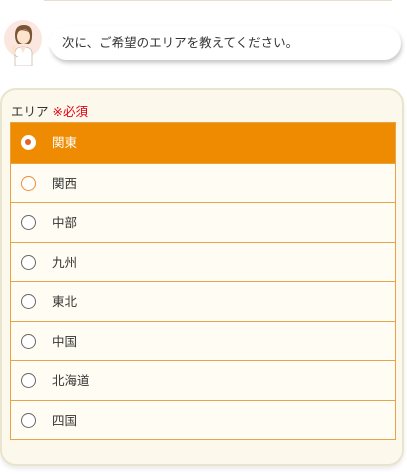  I want to click on top-divider, so click(218, 0).